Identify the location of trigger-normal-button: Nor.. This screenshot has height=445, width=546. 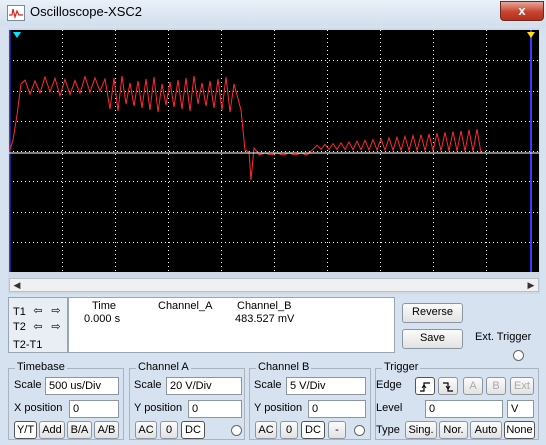
(453, 430).